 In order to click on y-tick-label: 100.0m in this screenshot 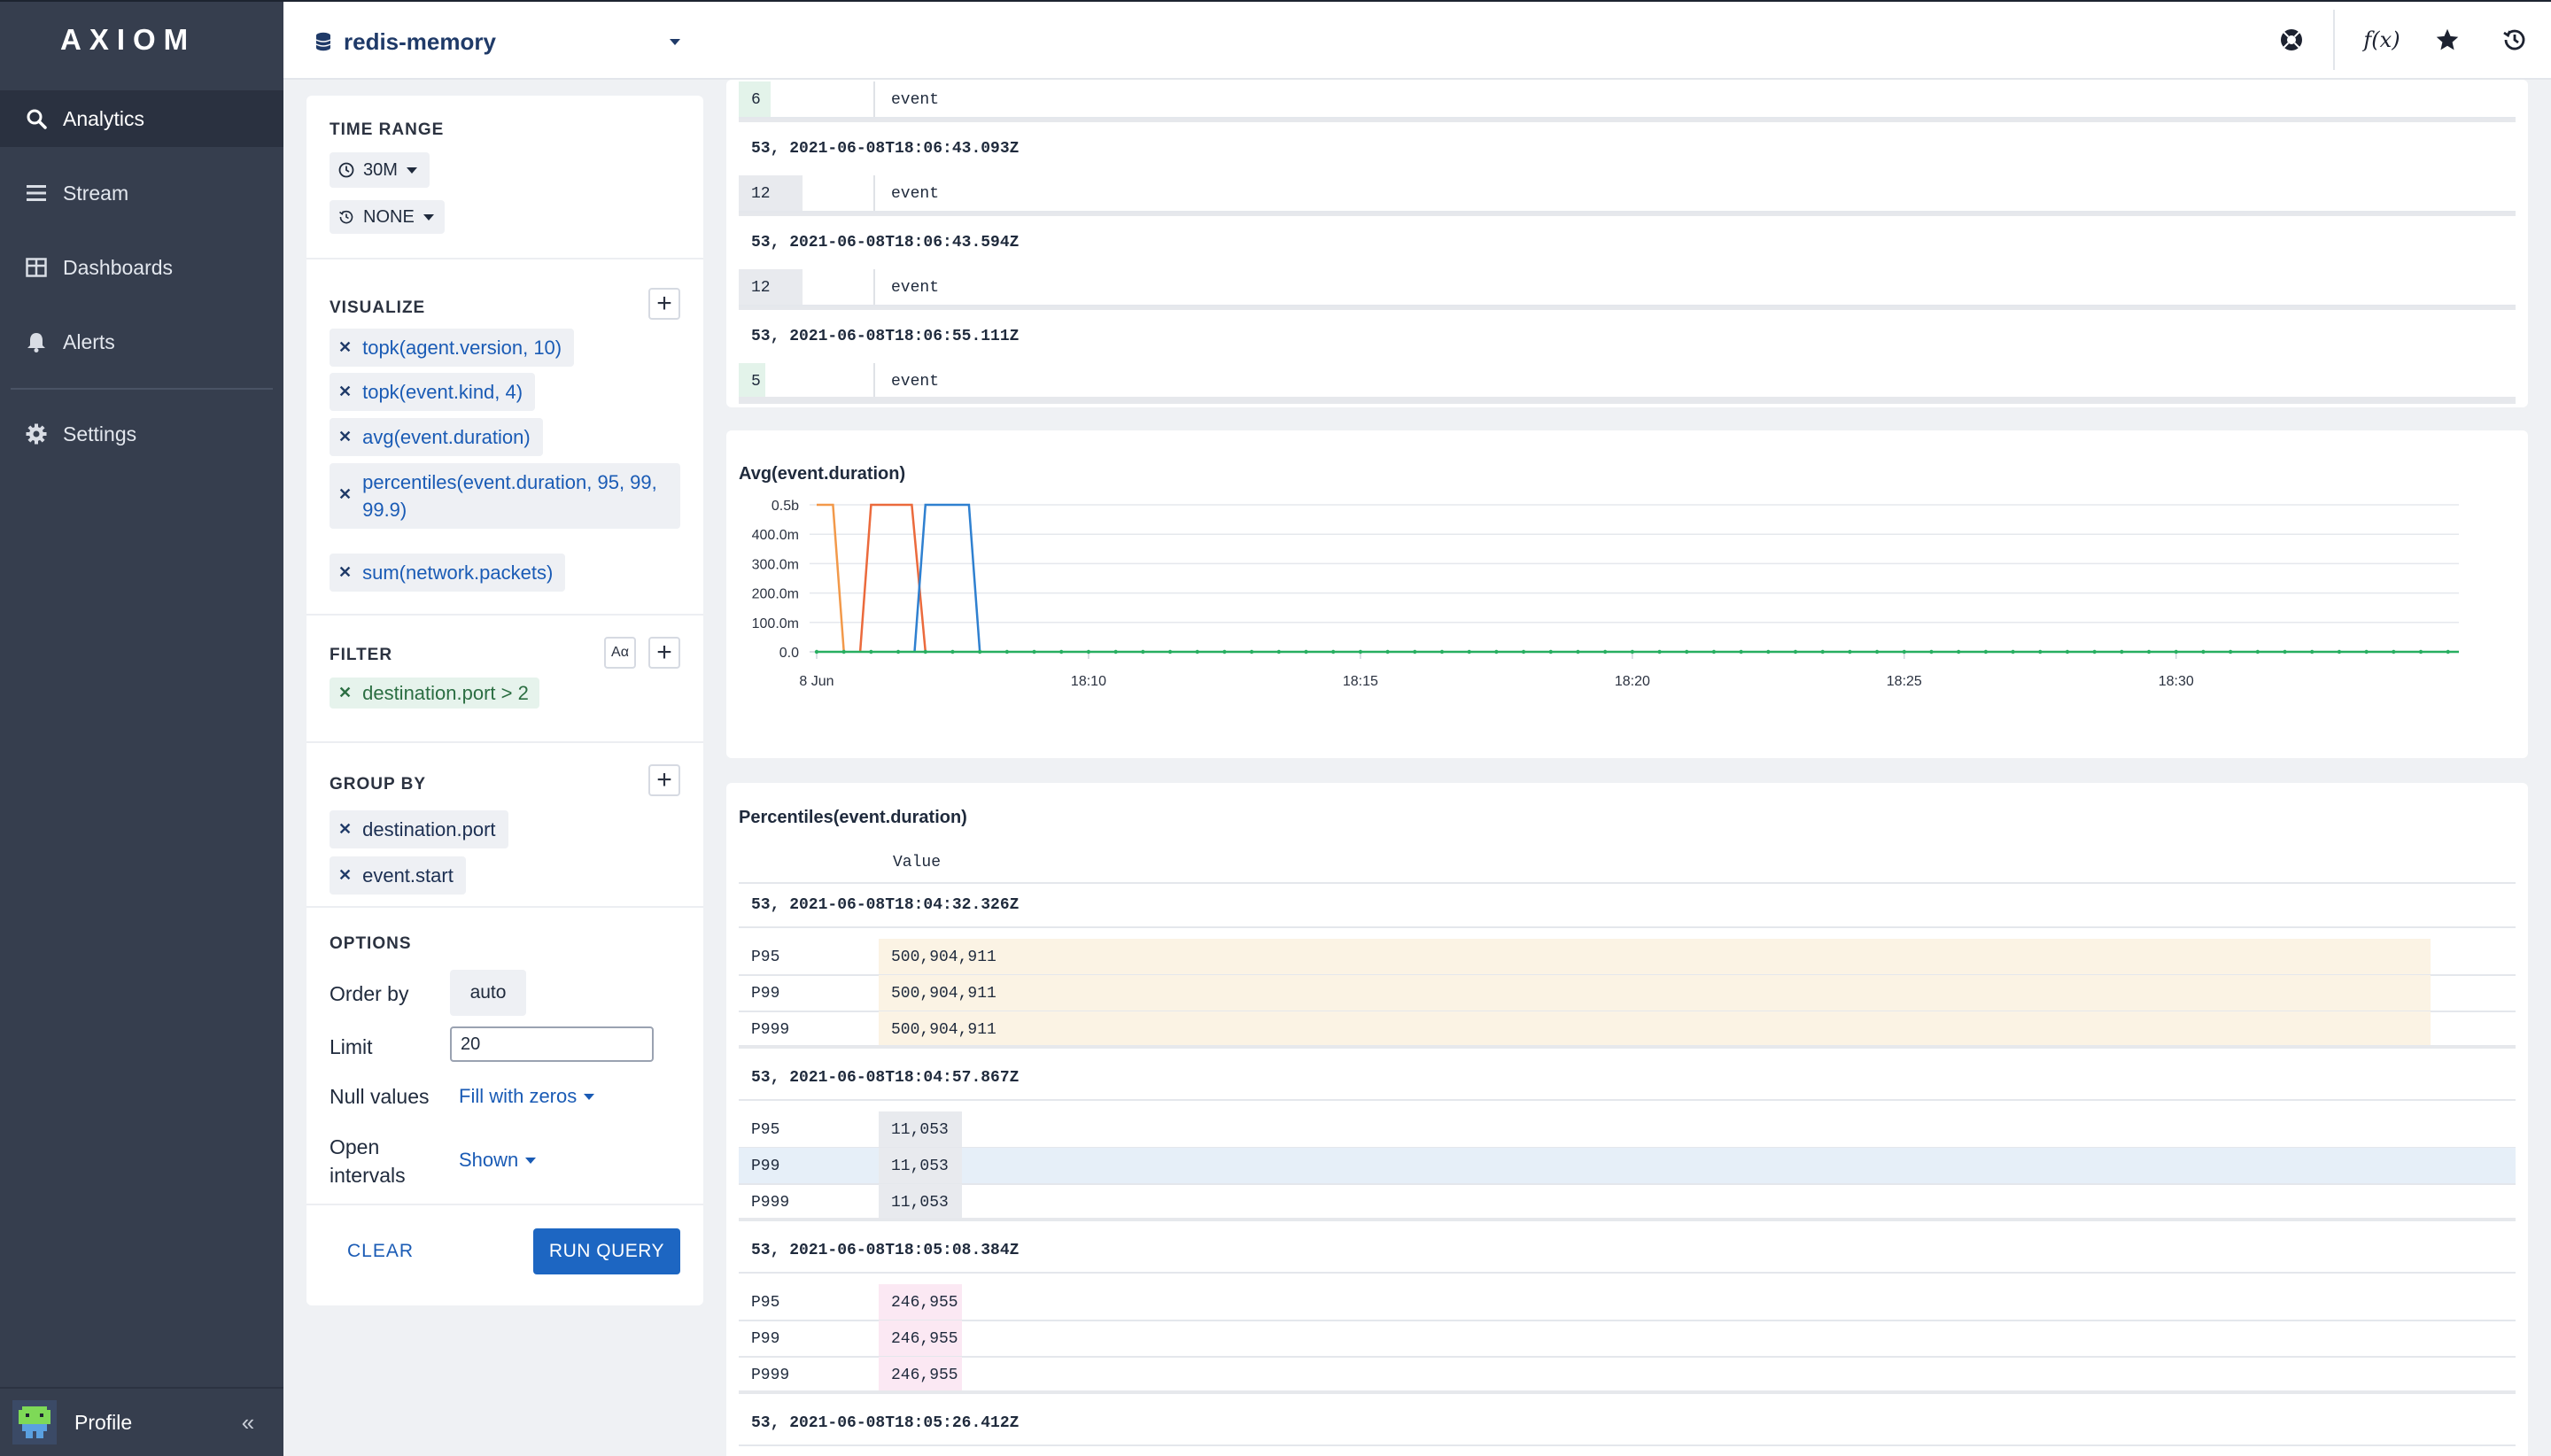, I will do `click(775, 623)`.